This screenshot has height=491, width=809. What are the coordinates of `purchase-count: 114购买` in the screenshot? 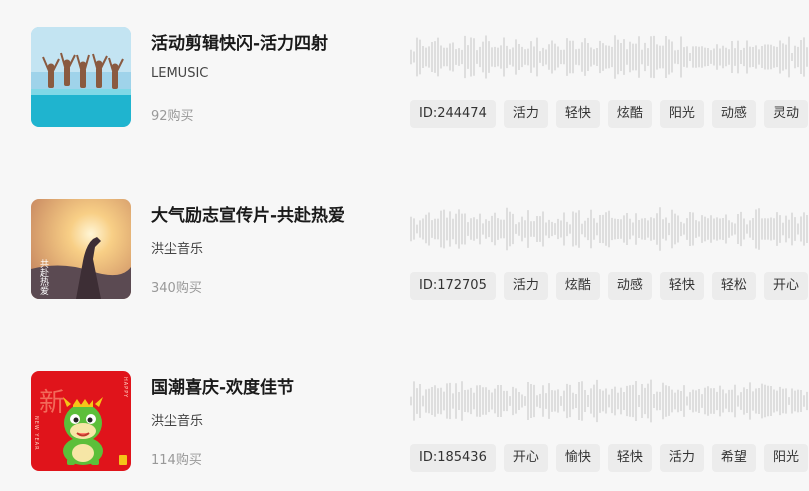 It's located at (176, 460).